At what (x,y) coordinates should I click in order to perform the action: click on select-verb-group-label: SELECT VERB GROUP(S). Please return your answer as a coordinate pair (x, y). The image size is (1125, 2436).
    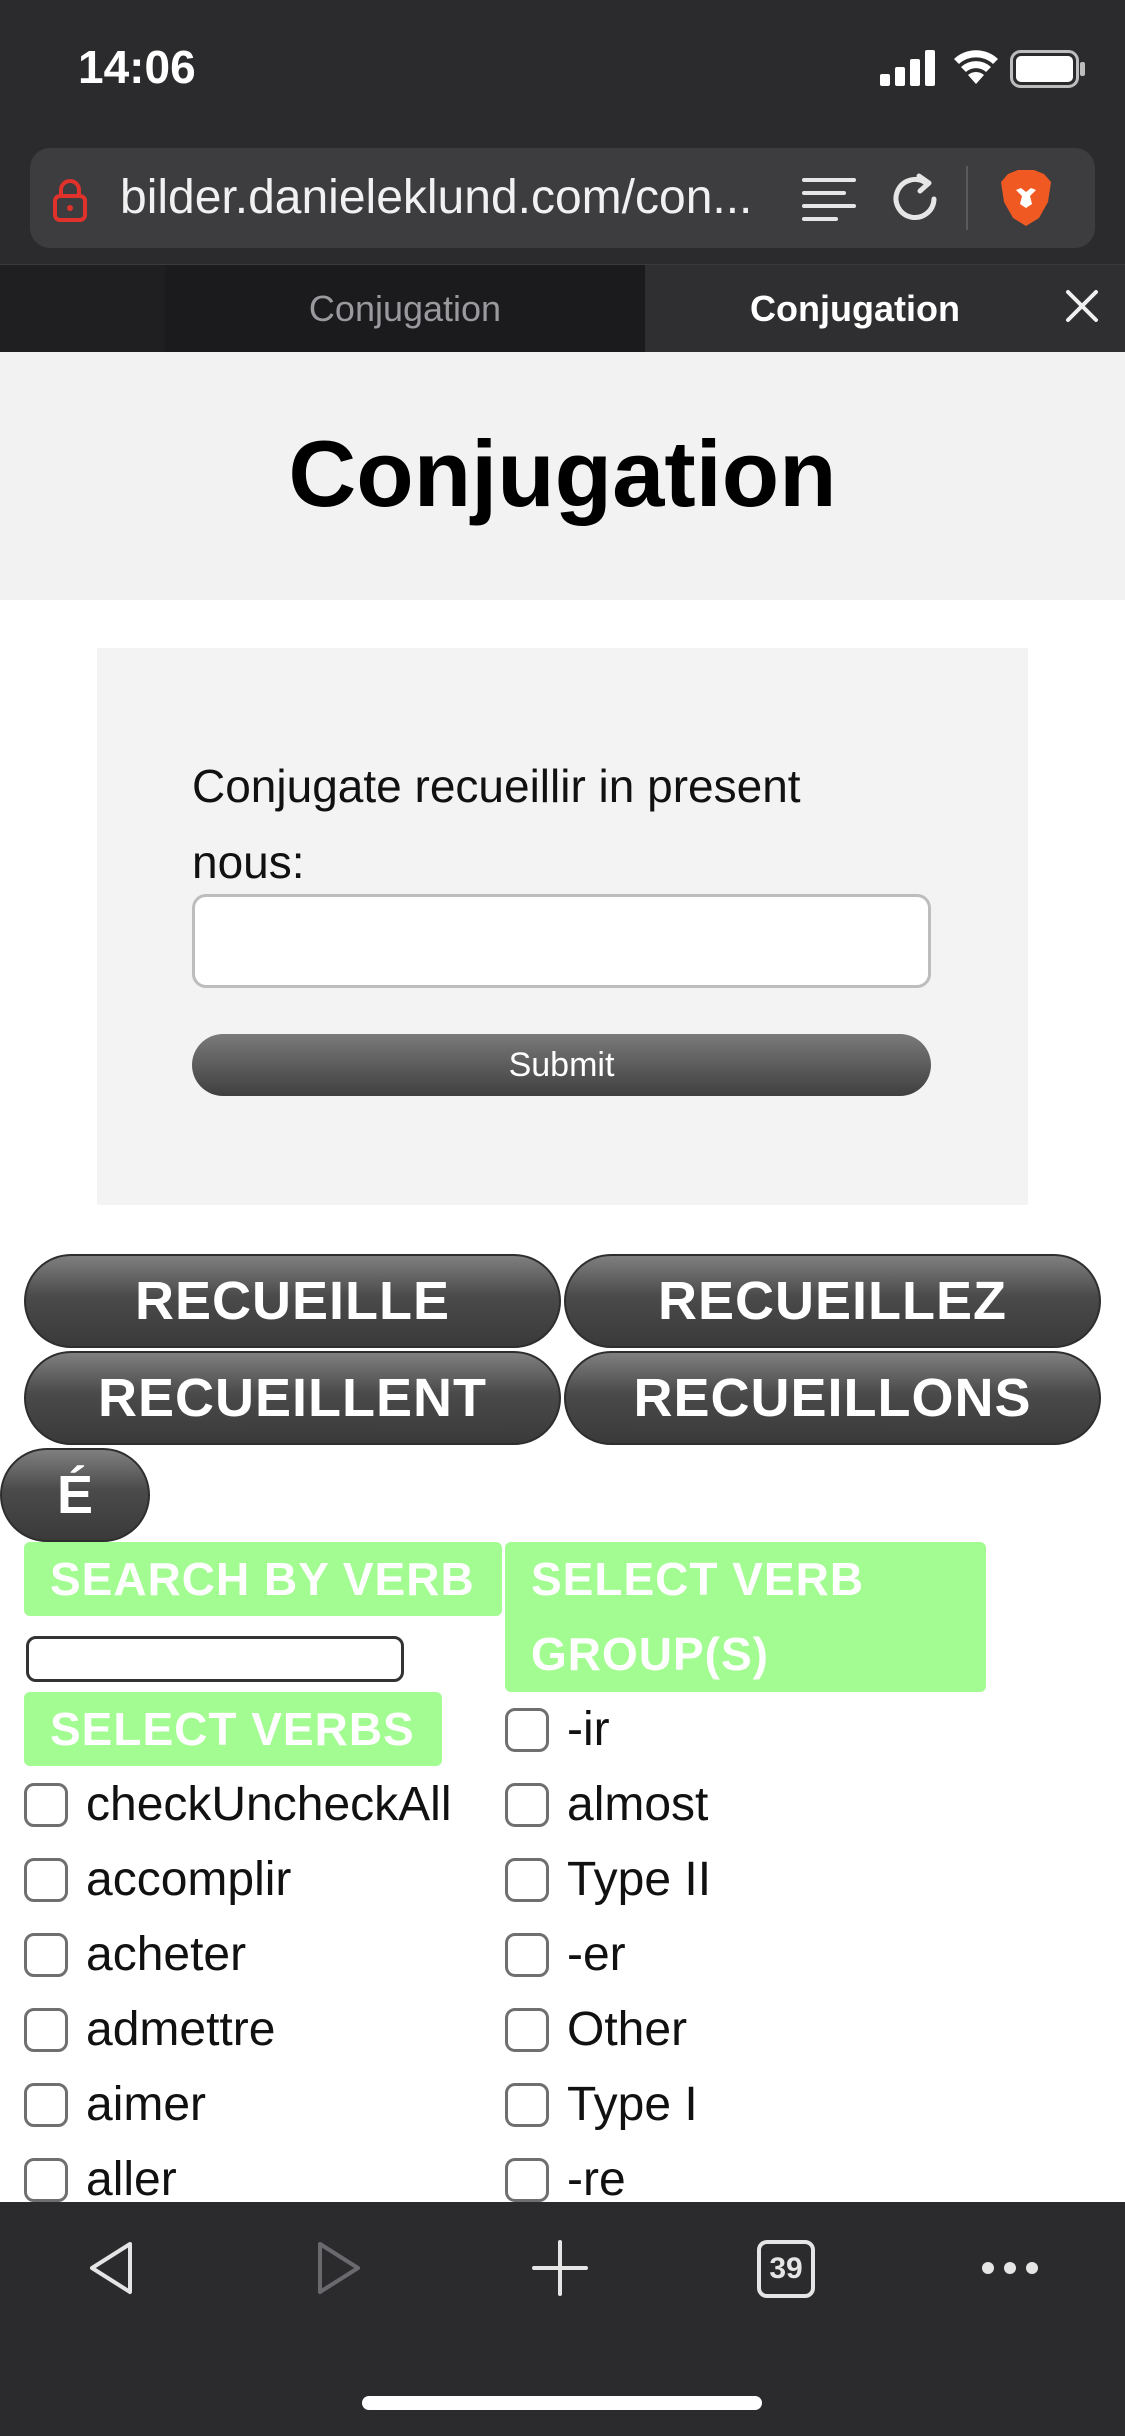
    Looking at the image, I should click on (745, 1617).